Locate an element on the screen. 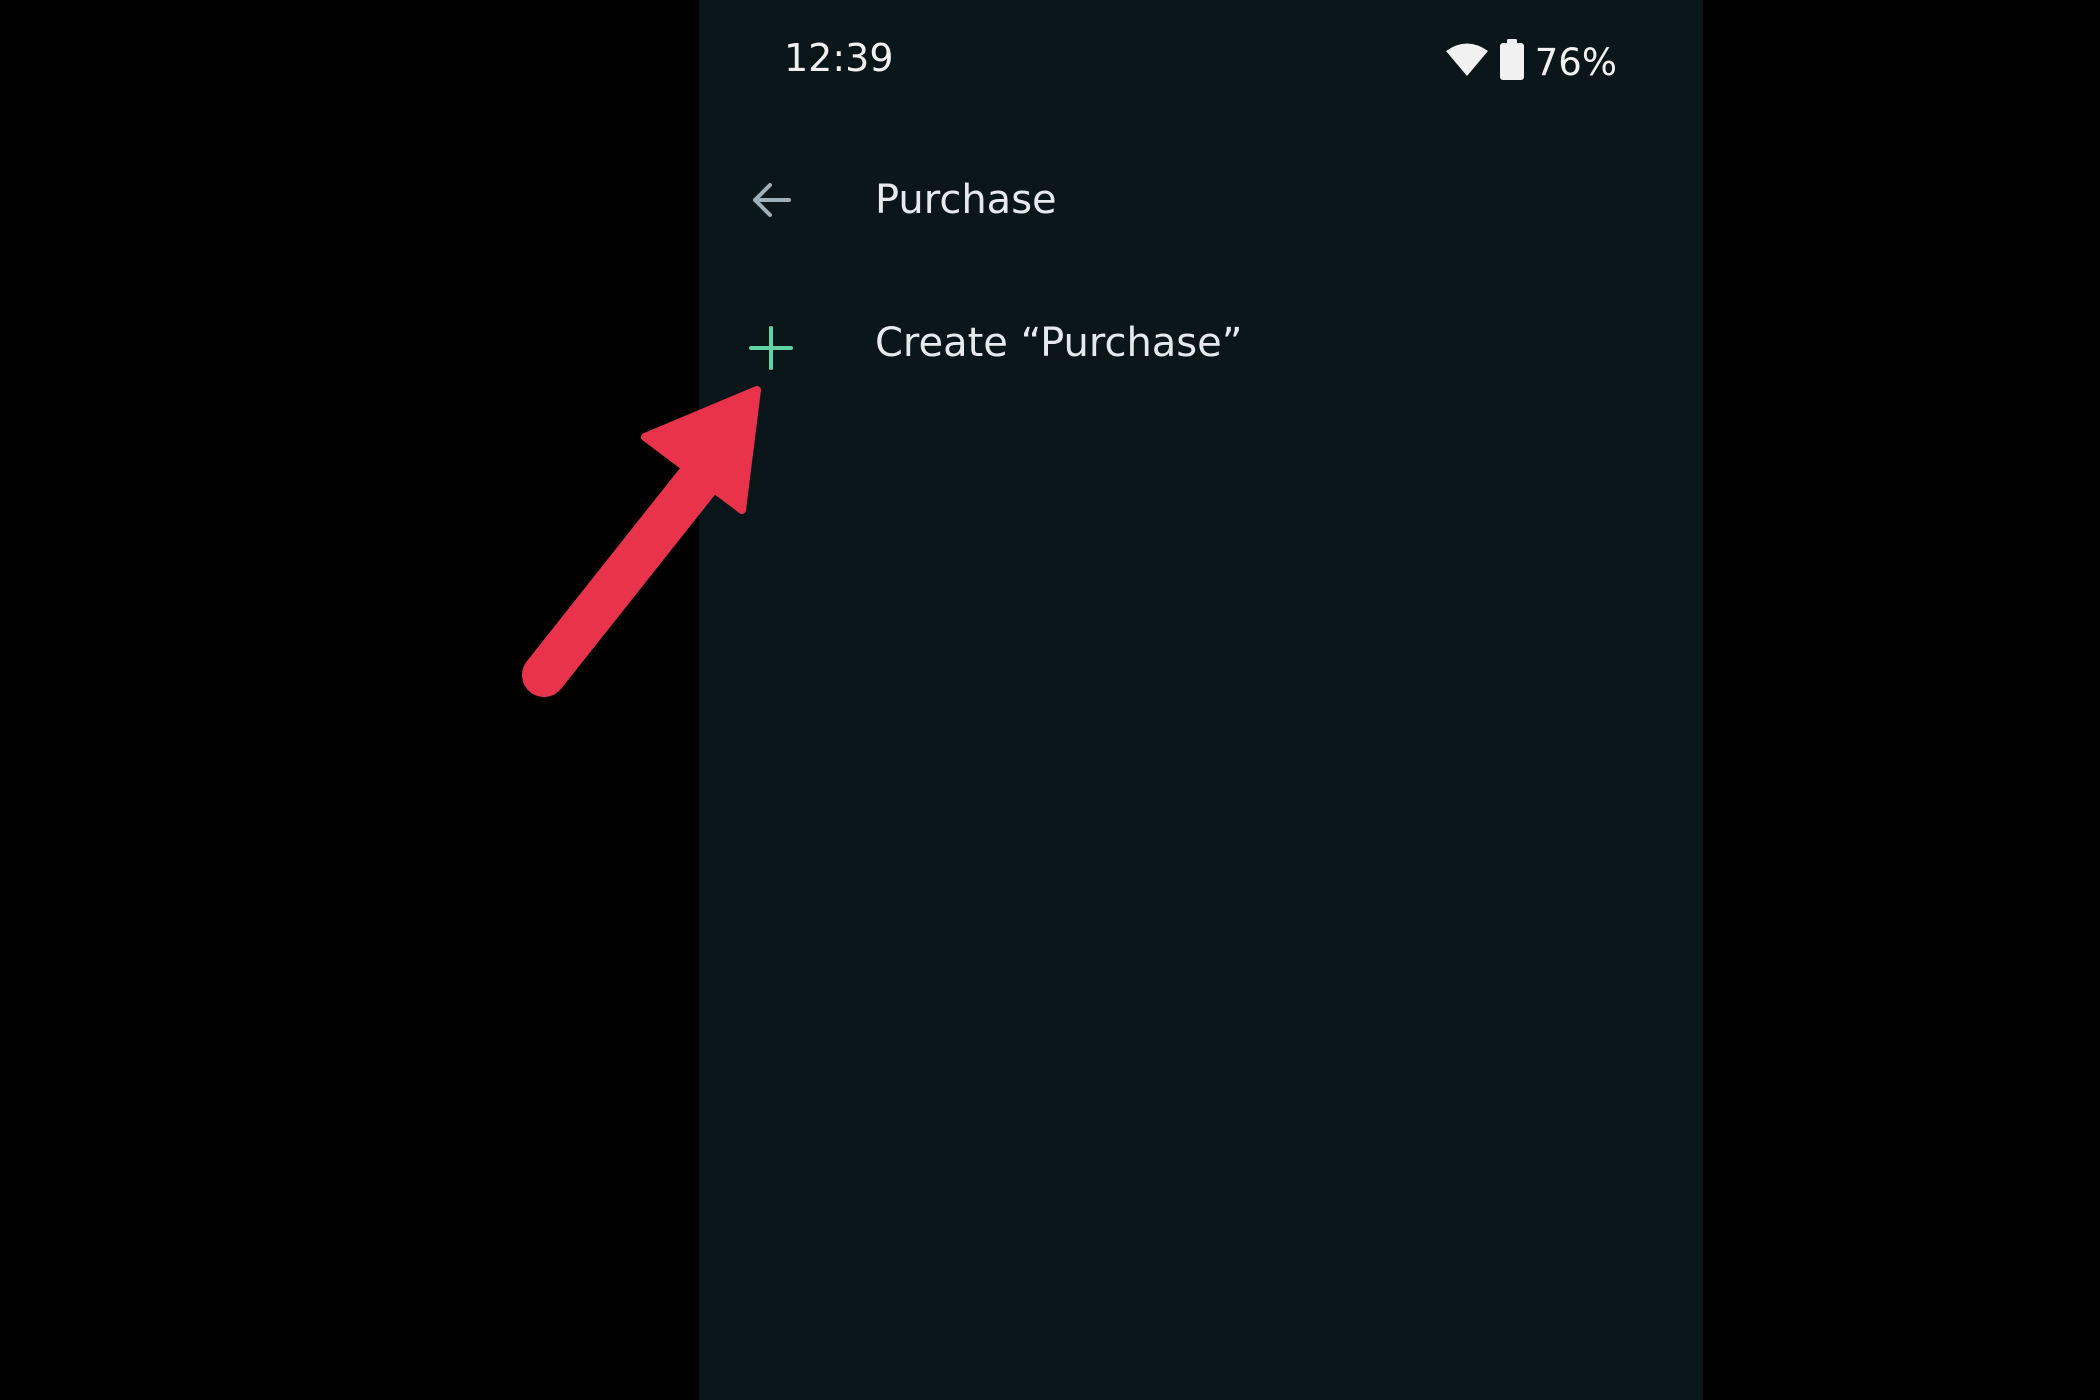  plus-icon is located at coordinates (771, 348).